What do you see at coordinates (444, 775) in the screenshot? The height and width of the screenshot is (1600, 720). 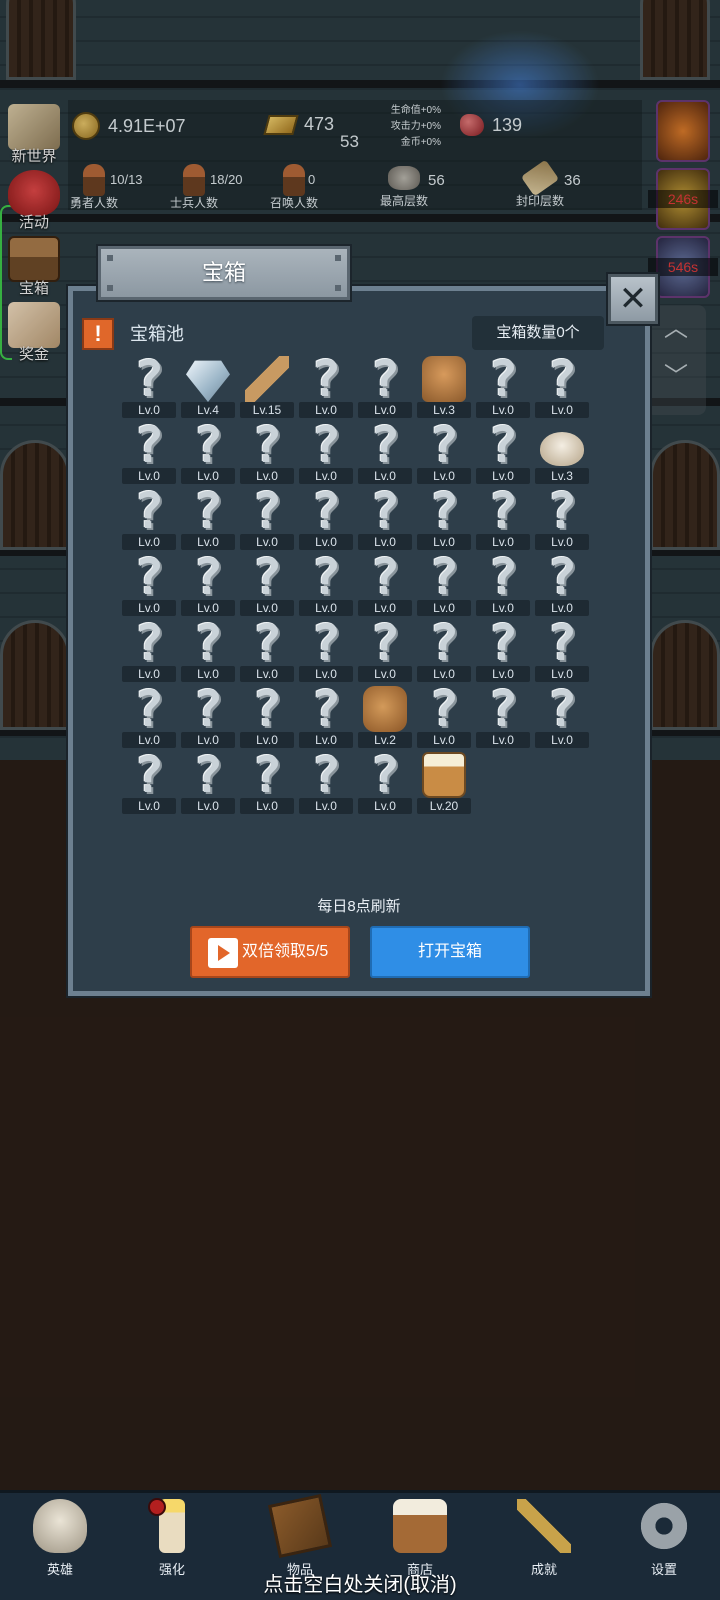 I see `beer-icon` at bounding box center [444, 775].